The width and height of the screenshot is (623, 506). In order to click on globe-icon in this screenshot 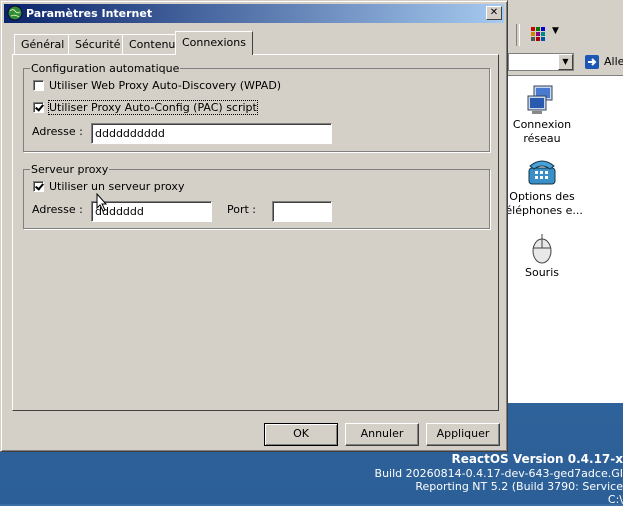, I will do `click(15, 13)`.